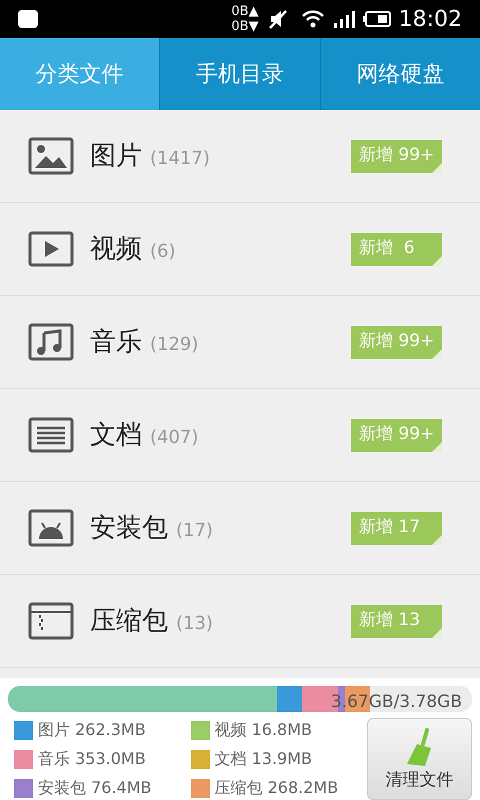 The image size is (480, 800). What do you see at coordinates (245, 26) in the screenshot?
I see `download-speed: 0B▼` at bounding box center [245, 26].